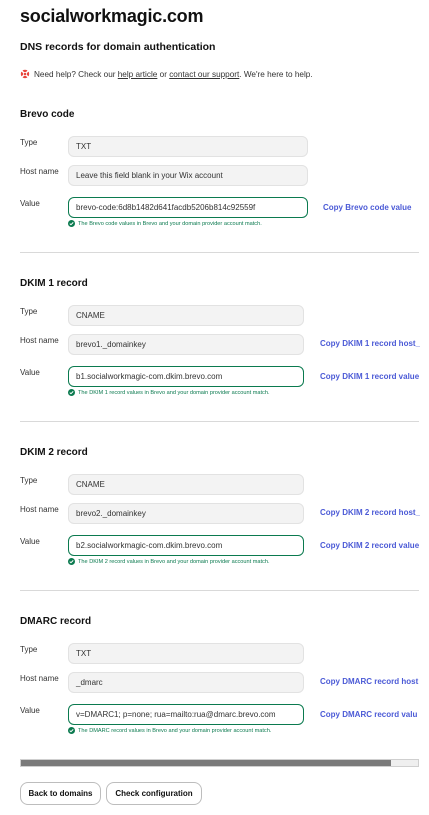 The width and height of the screenshot is (429, 815). Describe the element at coordinates (186, 344) in the screenshot. I see `host-name-field: brevo1._domainkey` at that location.